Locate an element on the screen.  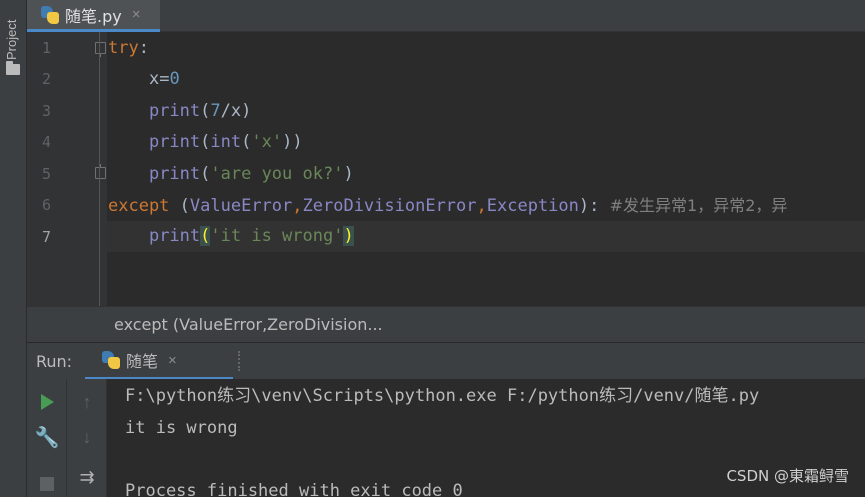
run-toolbar-primary: 🔧 is located at coordinates (47, 438).